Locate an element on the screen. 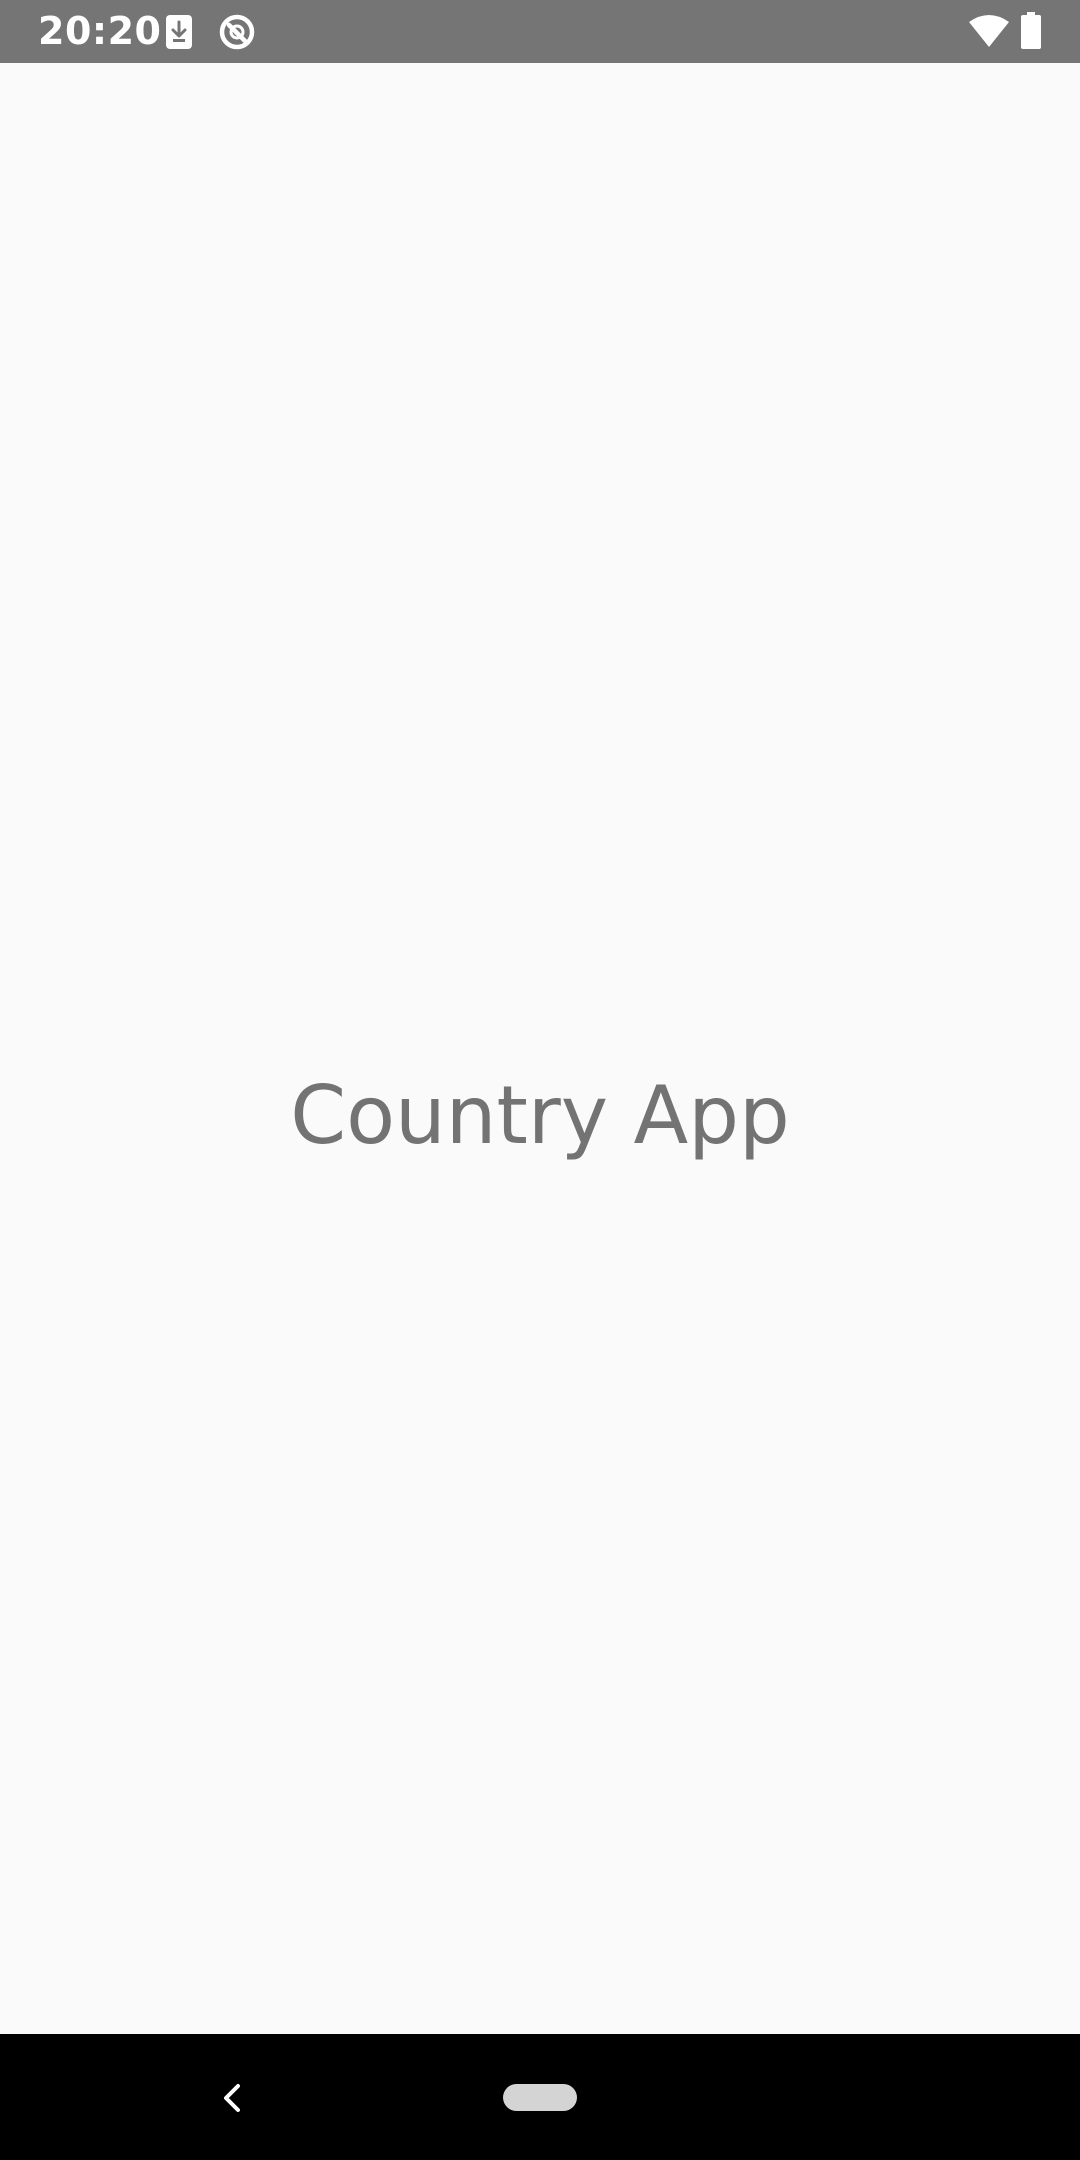  download-icon is located at coordinates (179, 32).